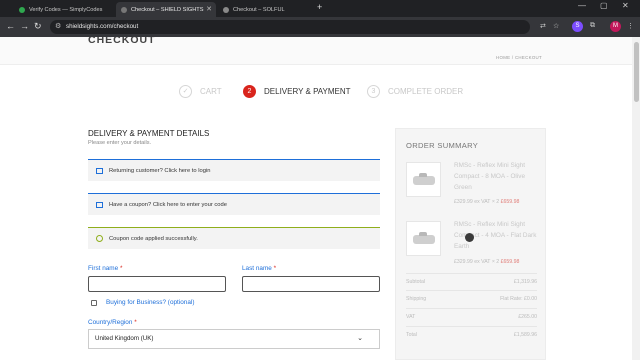 The height and width of the screenshot is (360, 640). I want to click on tab-title: Checkout – SHIELD SIGHTS, so click(167, 9).